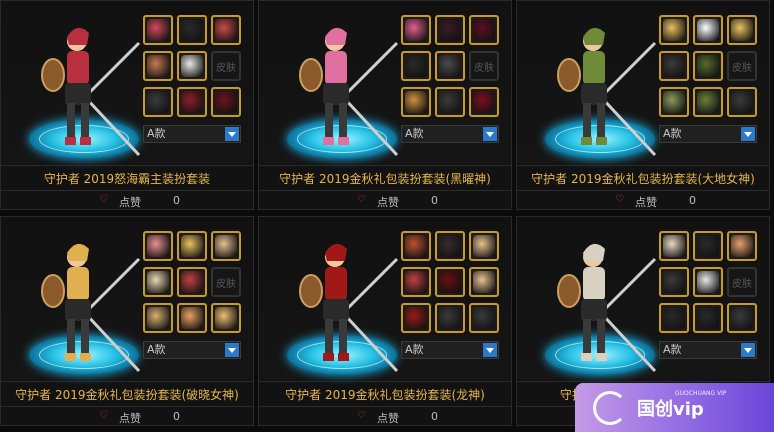 This screenshot has height=432, width=774. I want to click on costume-title: 守护者 2019金秋礼包装扮套装(大地女神), so click(643, 178).